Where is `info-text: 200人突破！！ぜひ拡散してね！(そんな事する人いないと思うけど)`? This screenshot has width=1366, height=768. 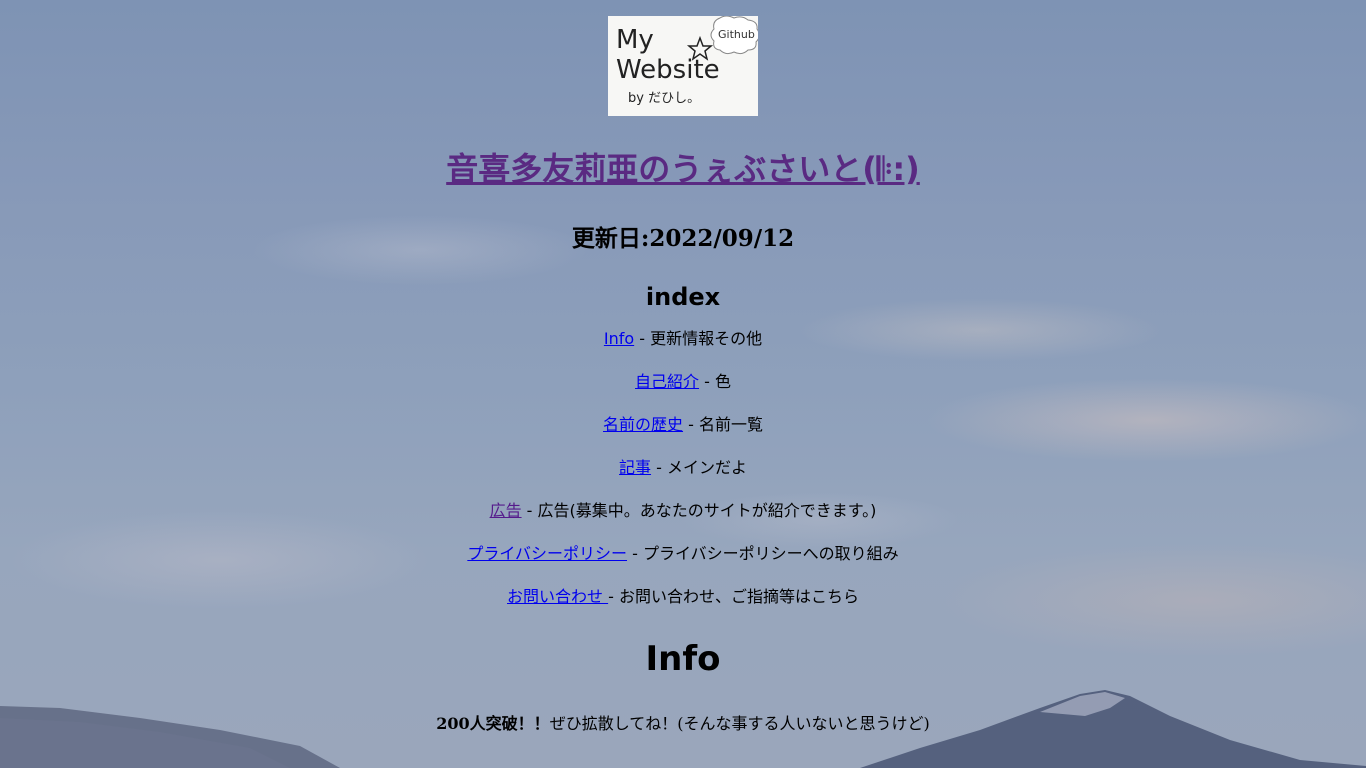
info-text: 200人突破！！ぜひ拡散してね！(そんな事する人いないと思うけど) is located at coordinates (683, 724).